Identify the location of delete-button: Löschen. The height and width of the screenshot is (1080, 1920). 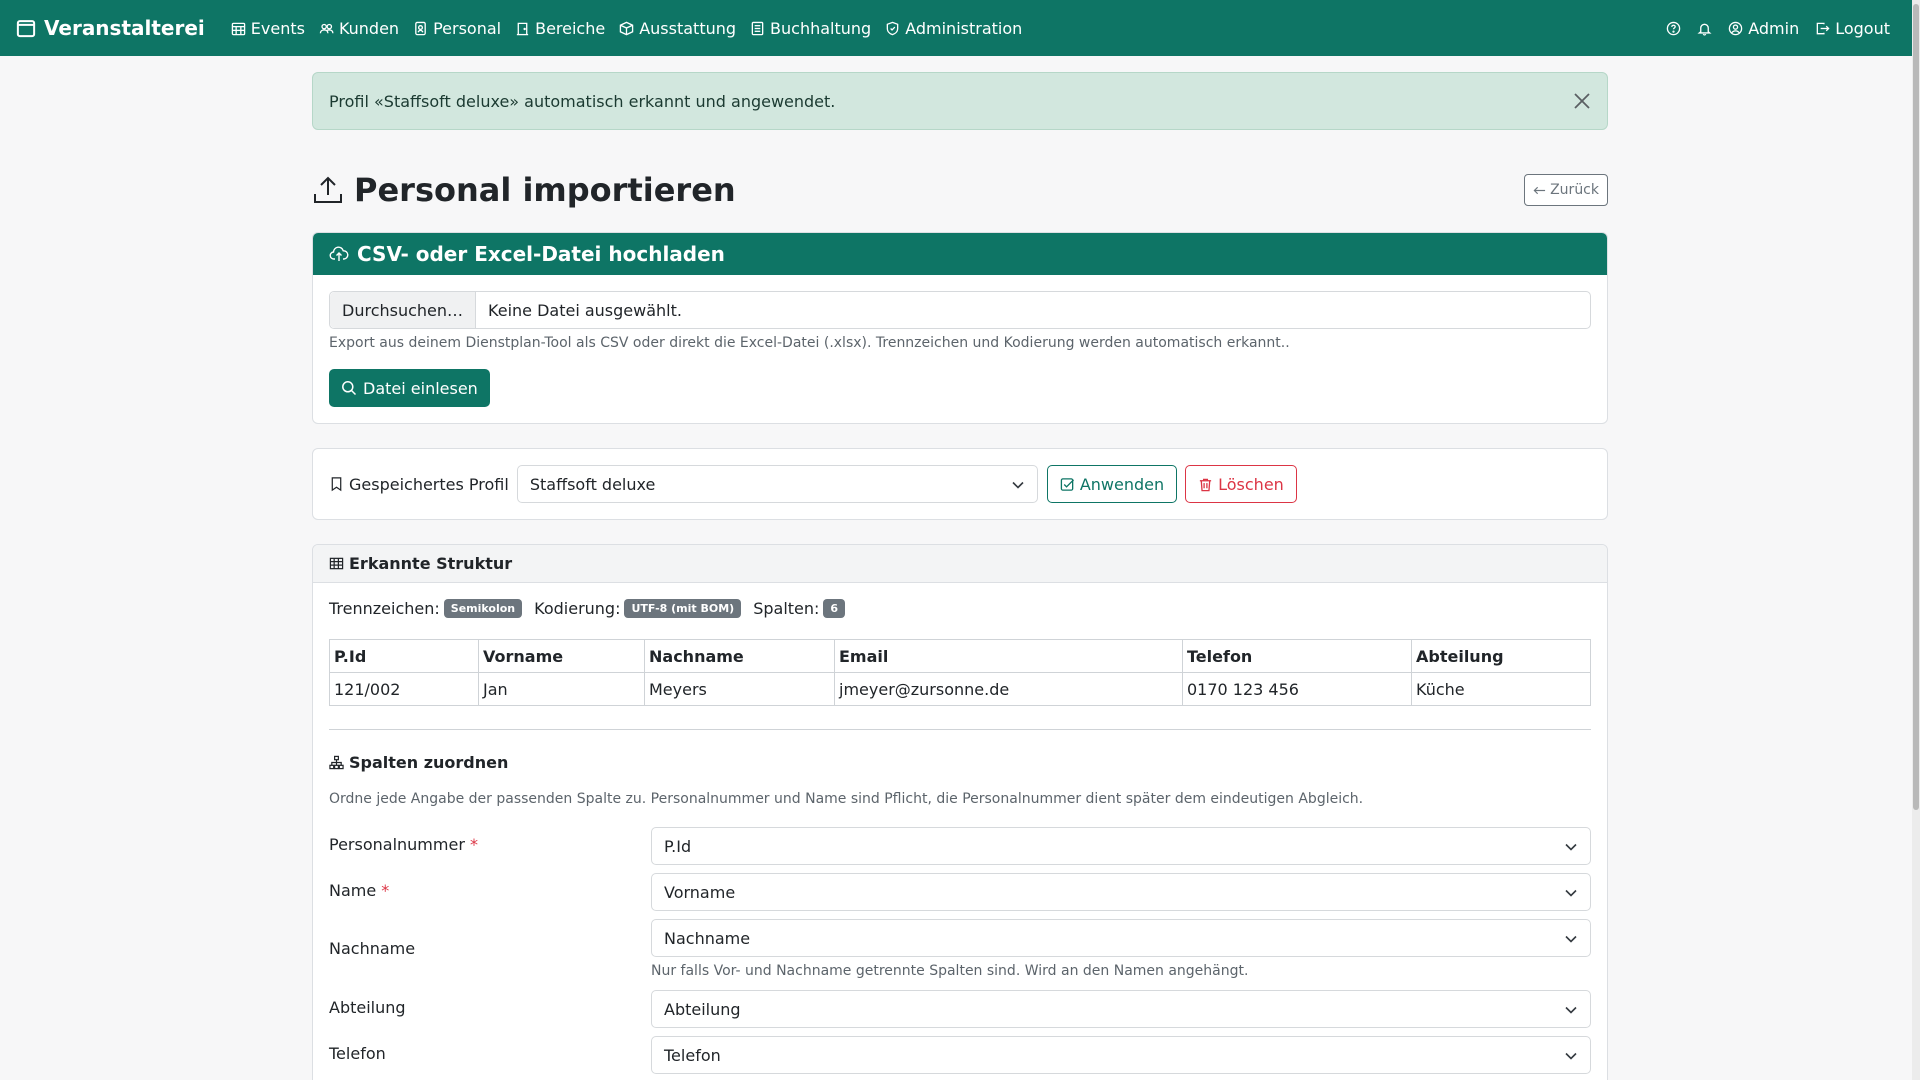
(1241, 484).